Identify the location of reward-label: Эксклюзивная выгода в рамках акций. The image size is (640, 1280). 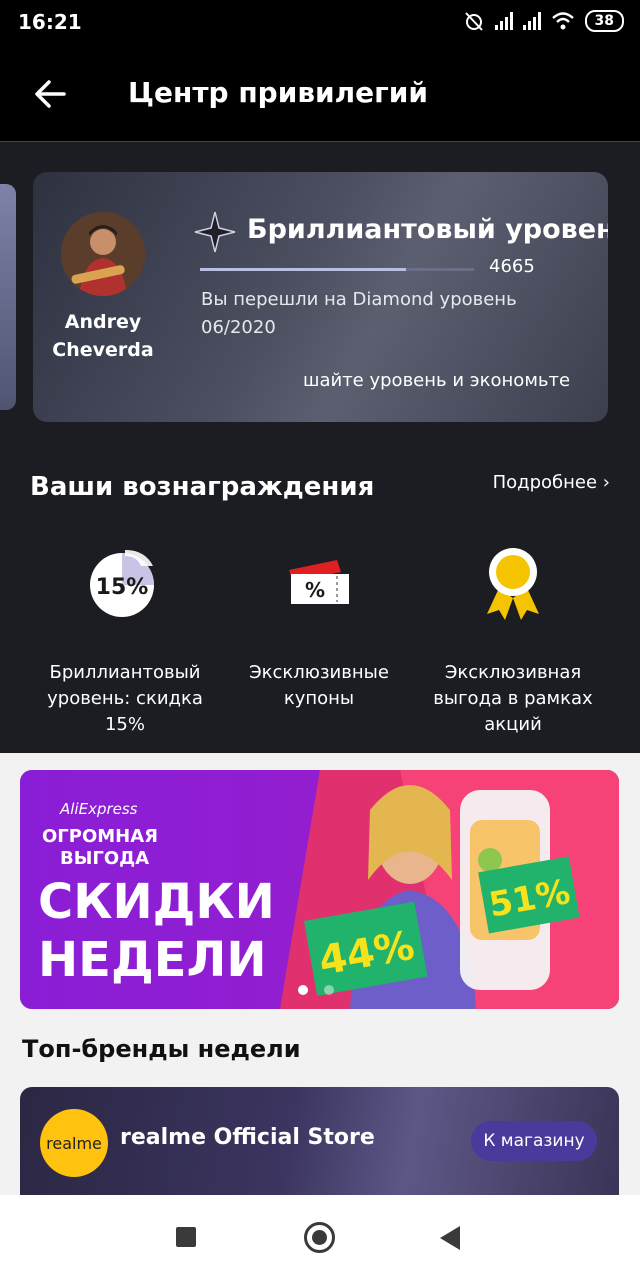
(513, 698).